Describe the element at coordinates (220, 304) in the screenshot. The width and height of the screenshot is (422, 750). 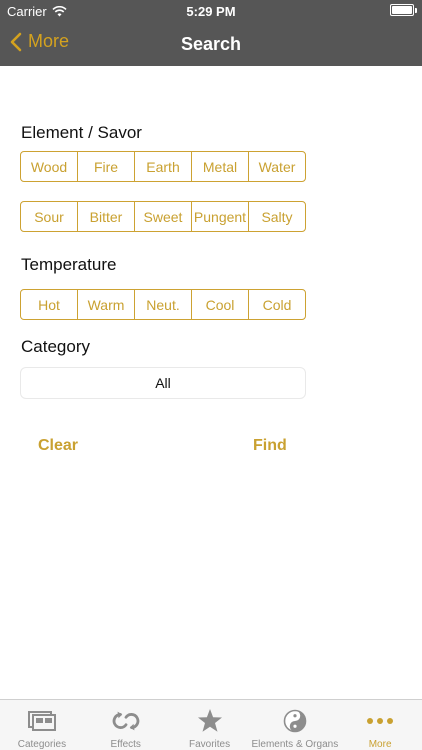
I see `temperature-option-cool: Cool` at that location.